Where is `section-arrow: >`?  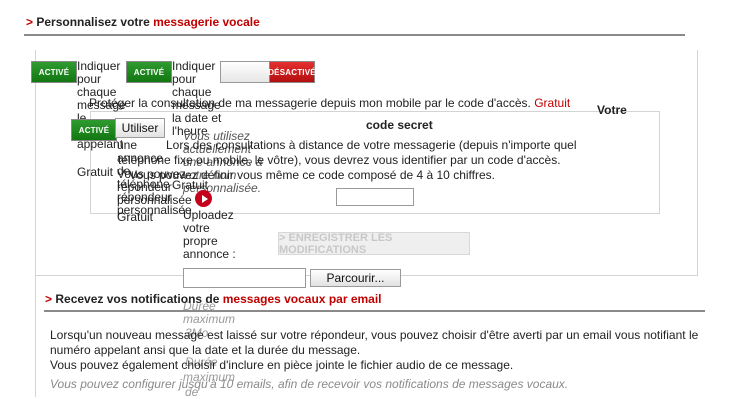
section-arrow: > is located at coordinates (30, 22).